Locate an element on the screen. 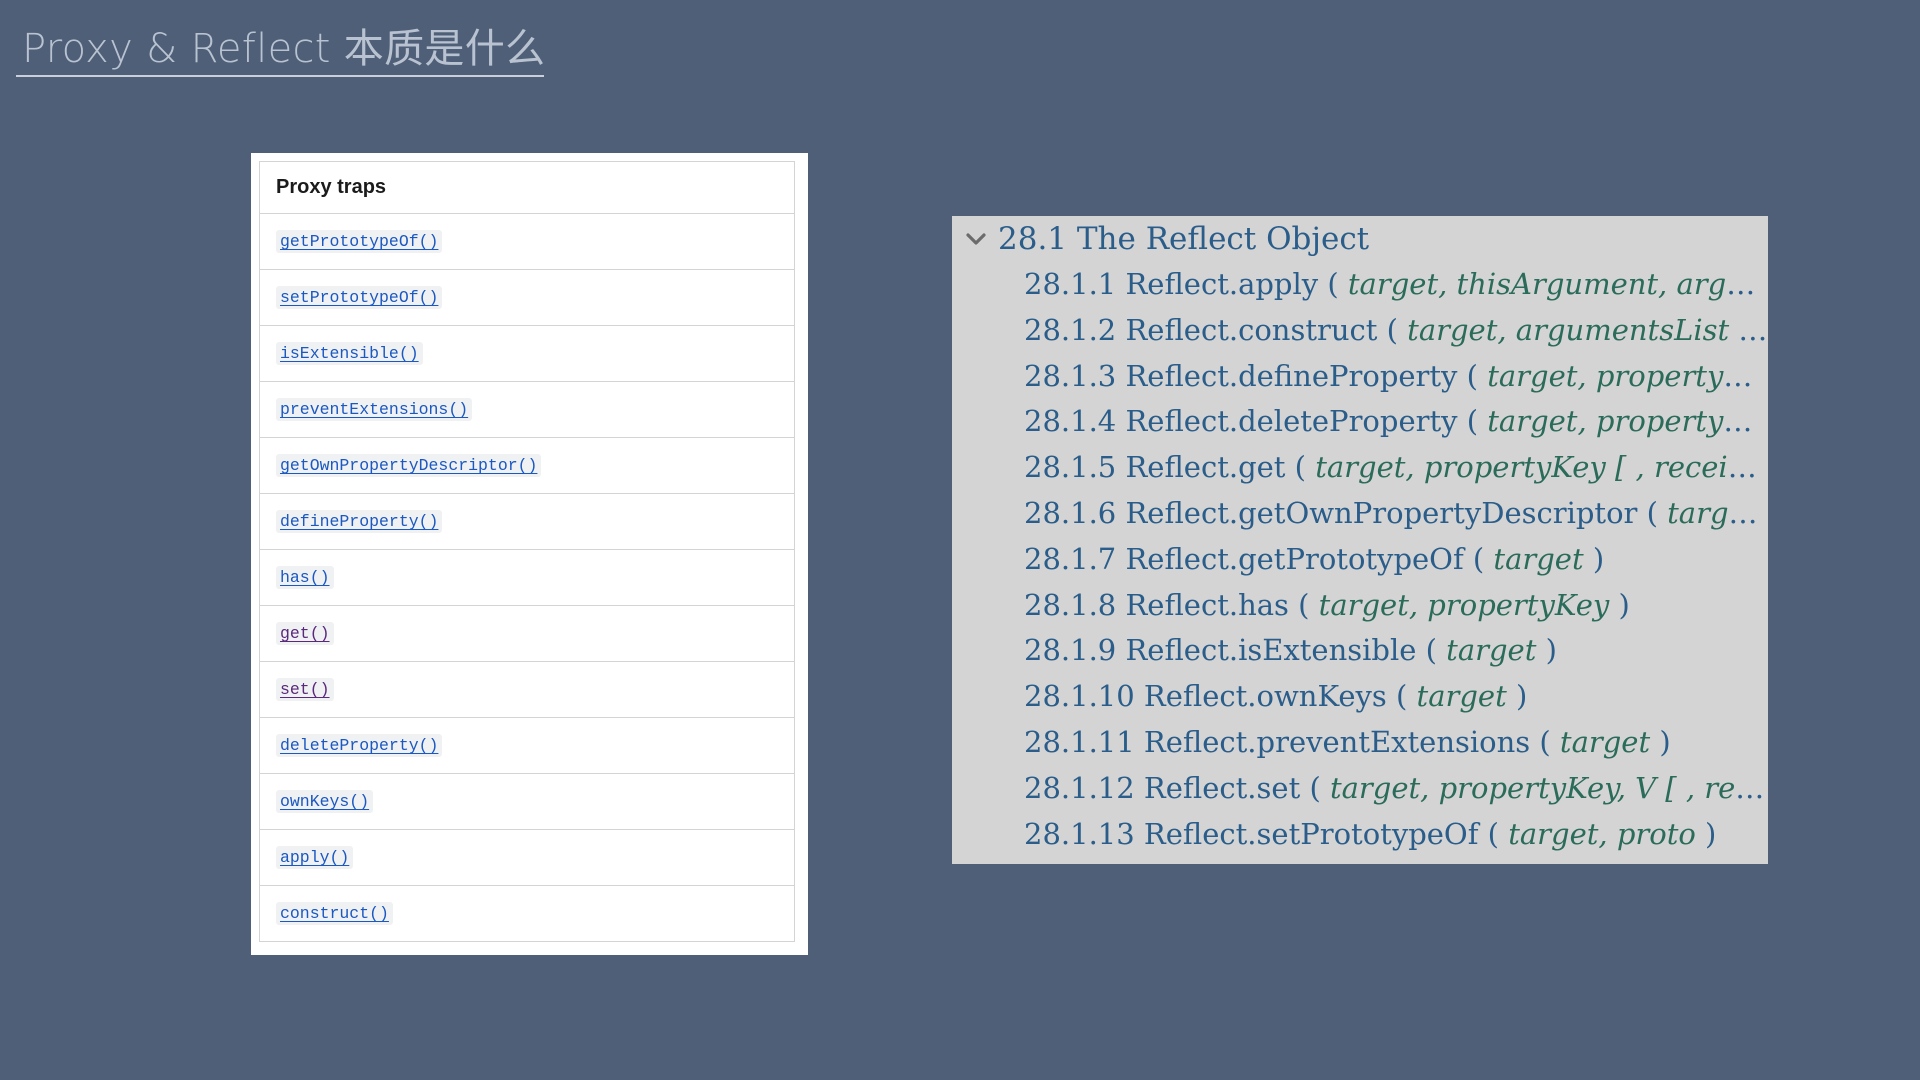  table-cell: set() is located at coordinates (527, 689).